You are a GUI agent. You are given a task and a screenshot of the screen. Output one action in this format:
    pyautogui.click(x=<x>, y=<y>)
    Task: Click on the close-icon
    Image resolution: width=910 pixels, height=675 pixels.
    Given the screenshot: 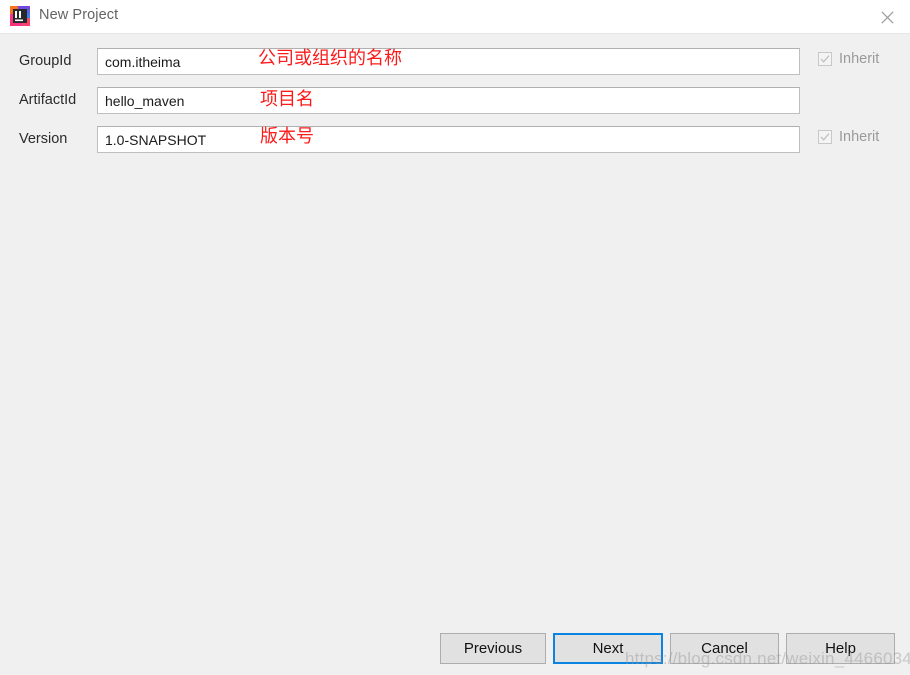 What is the action you would take?
    pyautogui.click(x=887, y=17)
    